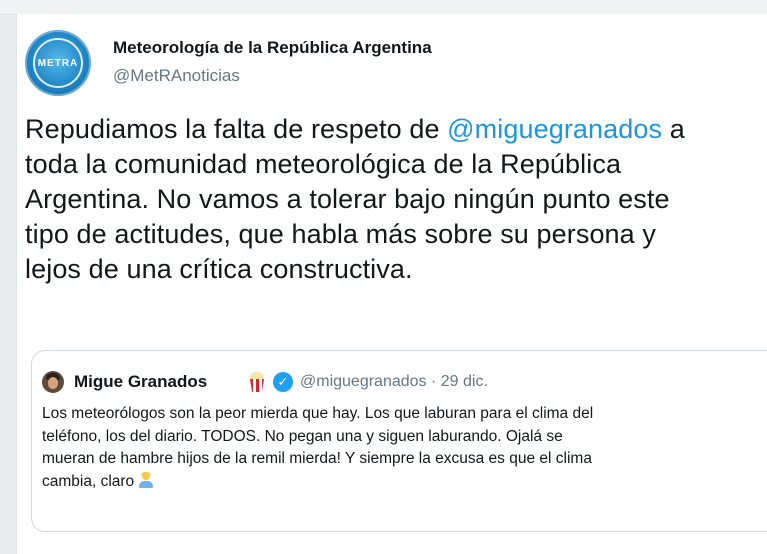 This screenshot has width=767, height=554. I want to click on quoted-text-line-last: cambia, claro, so click(404, 482).